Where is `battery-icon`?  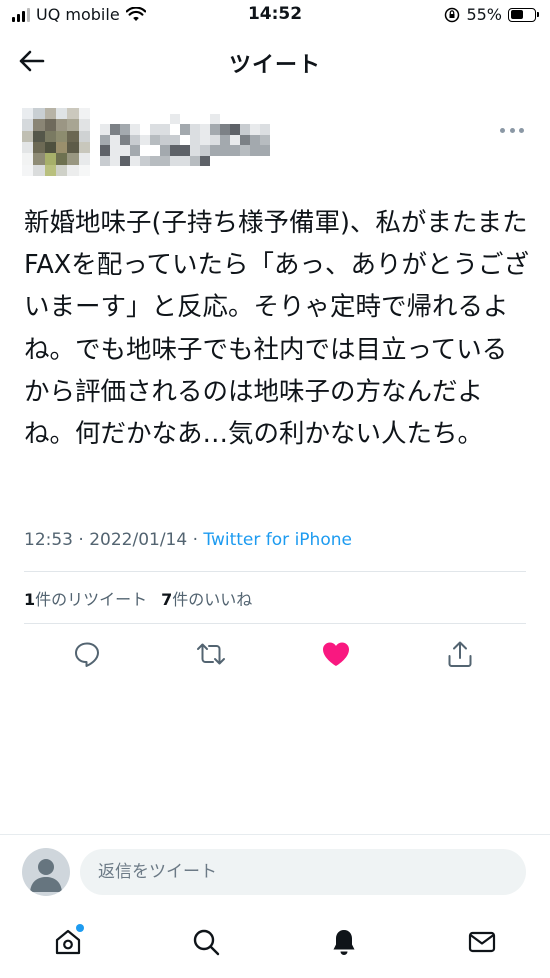 battery-icon is located at coordinates (523, 14).